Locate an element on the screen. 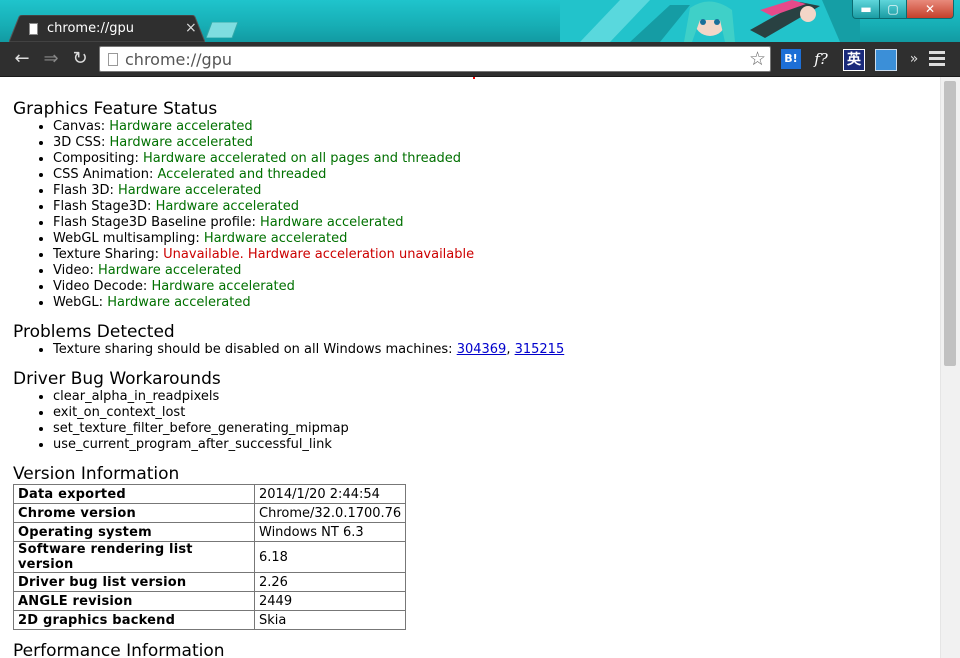 The image size is (960, 658). english-dictionary-icon: 英 is located at coordinates (854, 60).